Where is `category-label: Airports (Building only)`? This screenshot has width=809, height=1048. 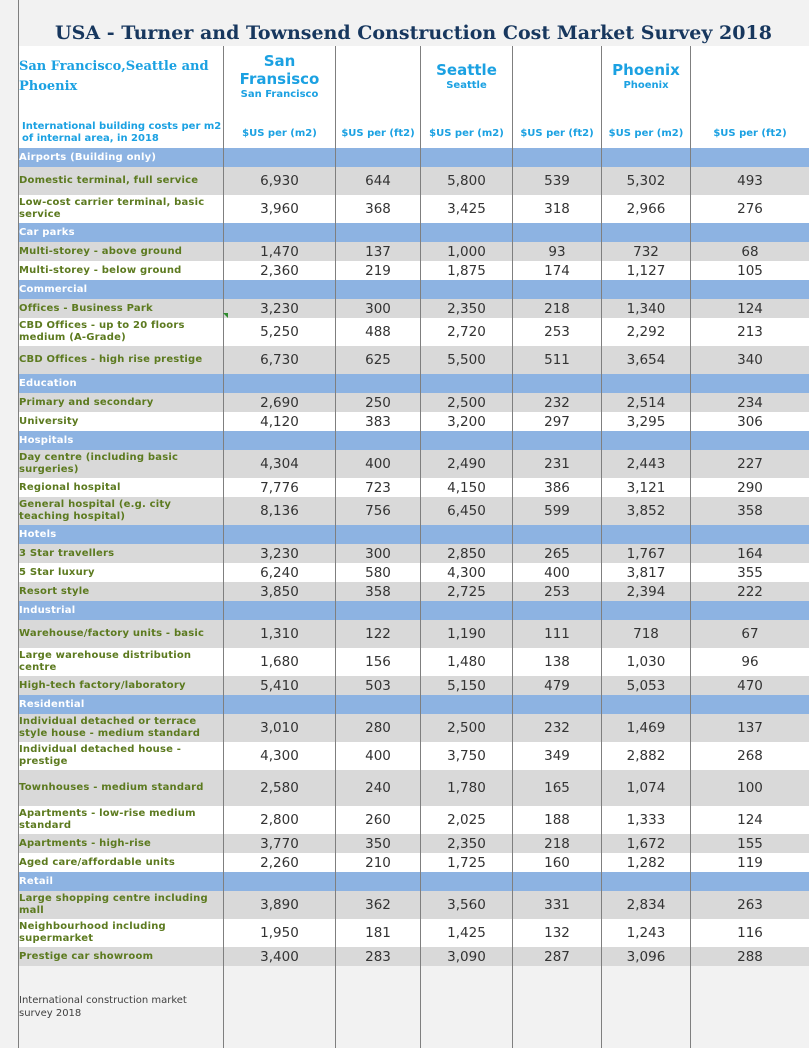 category-label: Airports (Building only) is located at coordinates (121, 157).